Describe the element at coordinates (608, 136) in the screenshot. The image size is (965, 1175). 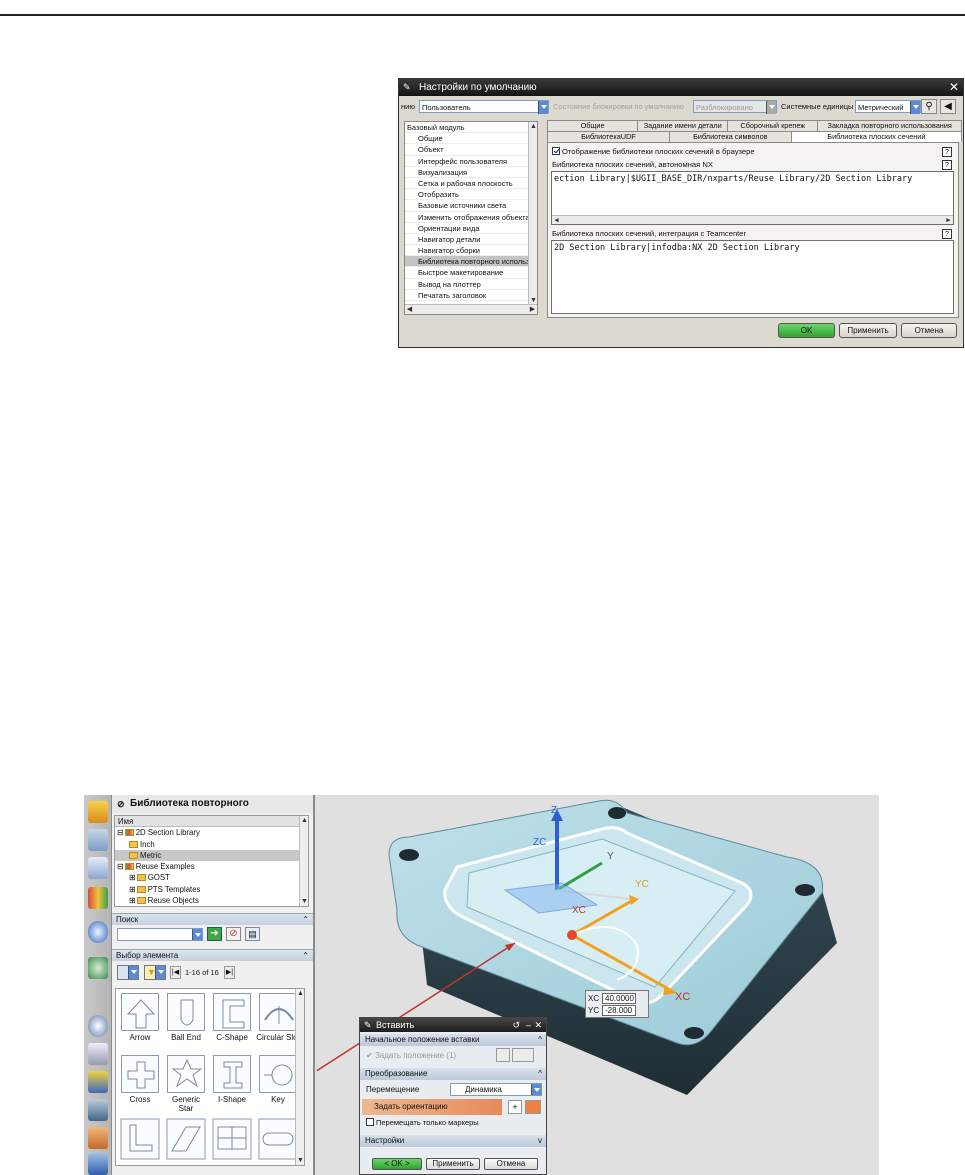
I see `tab-bottom-0: БиблиотекаUDF` at that location.